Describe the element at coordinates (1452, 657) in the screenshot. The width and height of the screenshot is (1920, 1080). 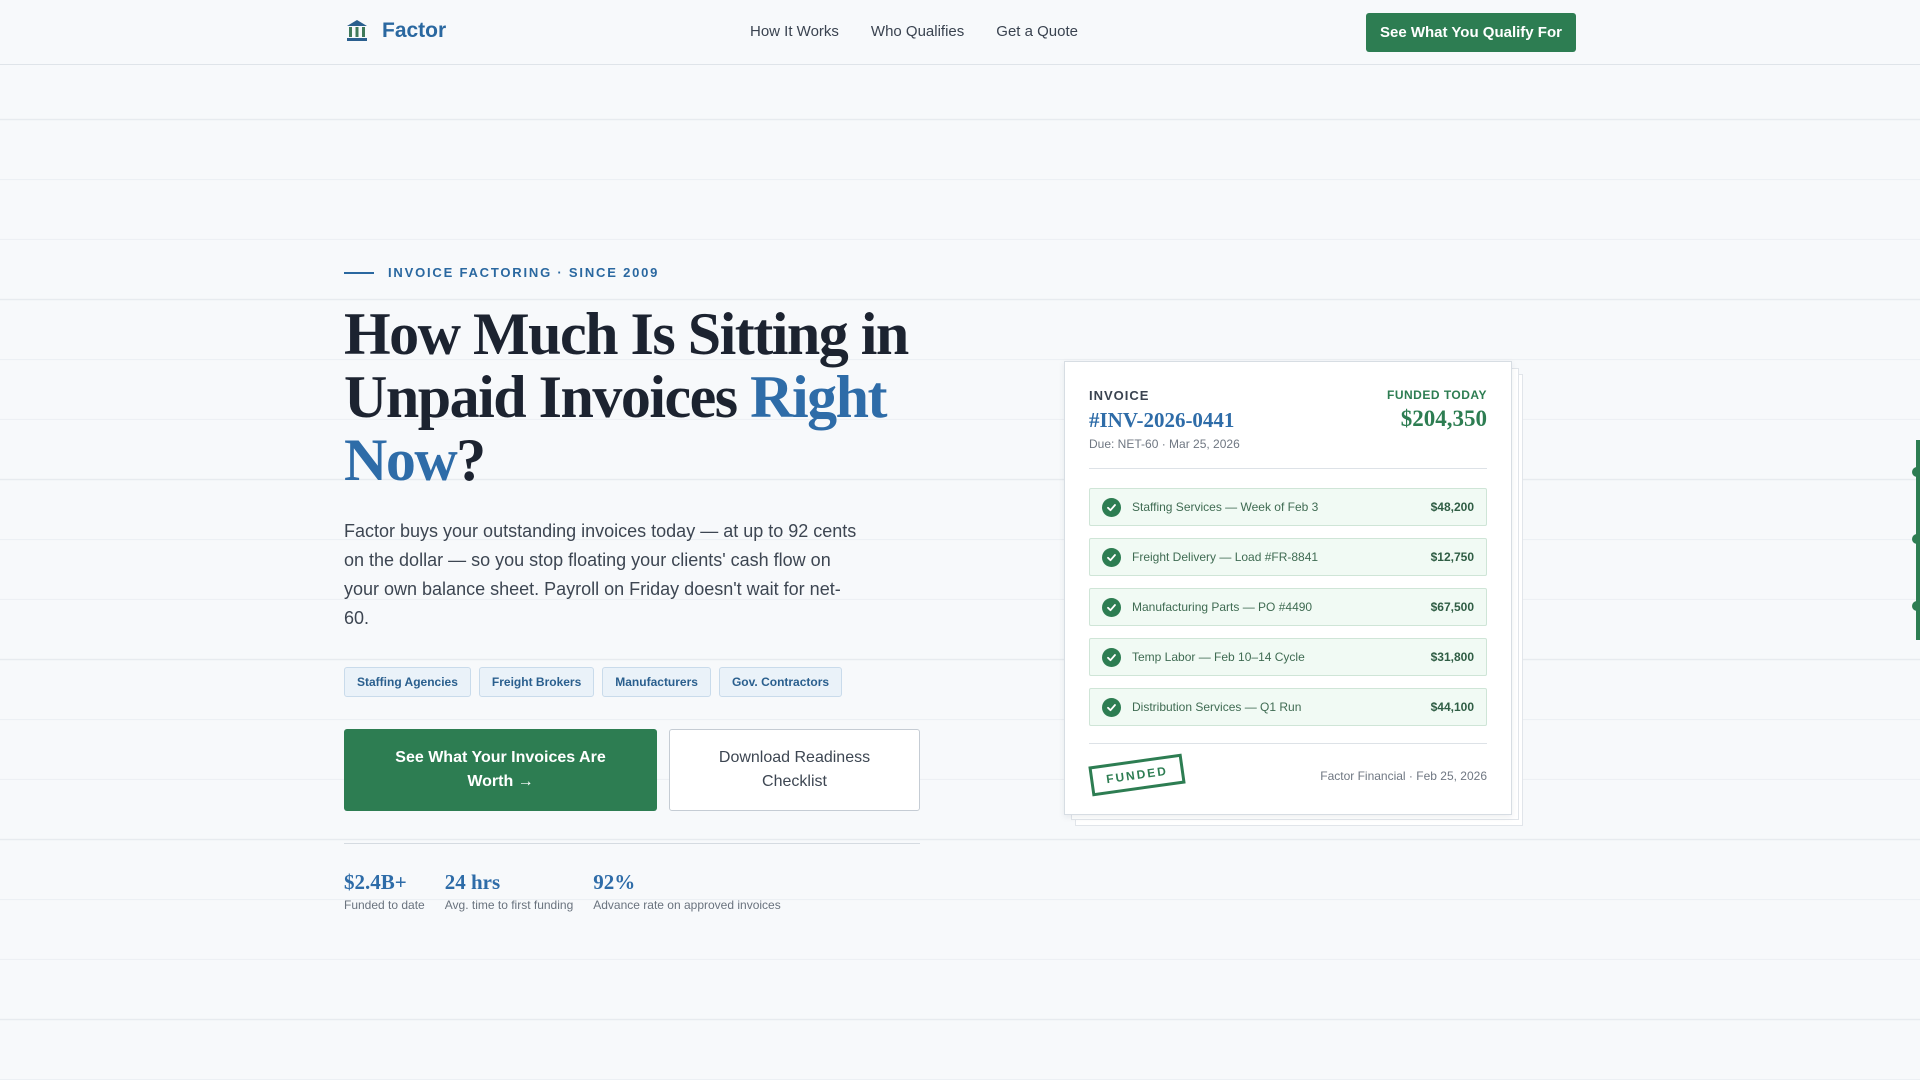
I see `line-item-amount: $31,800` at that location.